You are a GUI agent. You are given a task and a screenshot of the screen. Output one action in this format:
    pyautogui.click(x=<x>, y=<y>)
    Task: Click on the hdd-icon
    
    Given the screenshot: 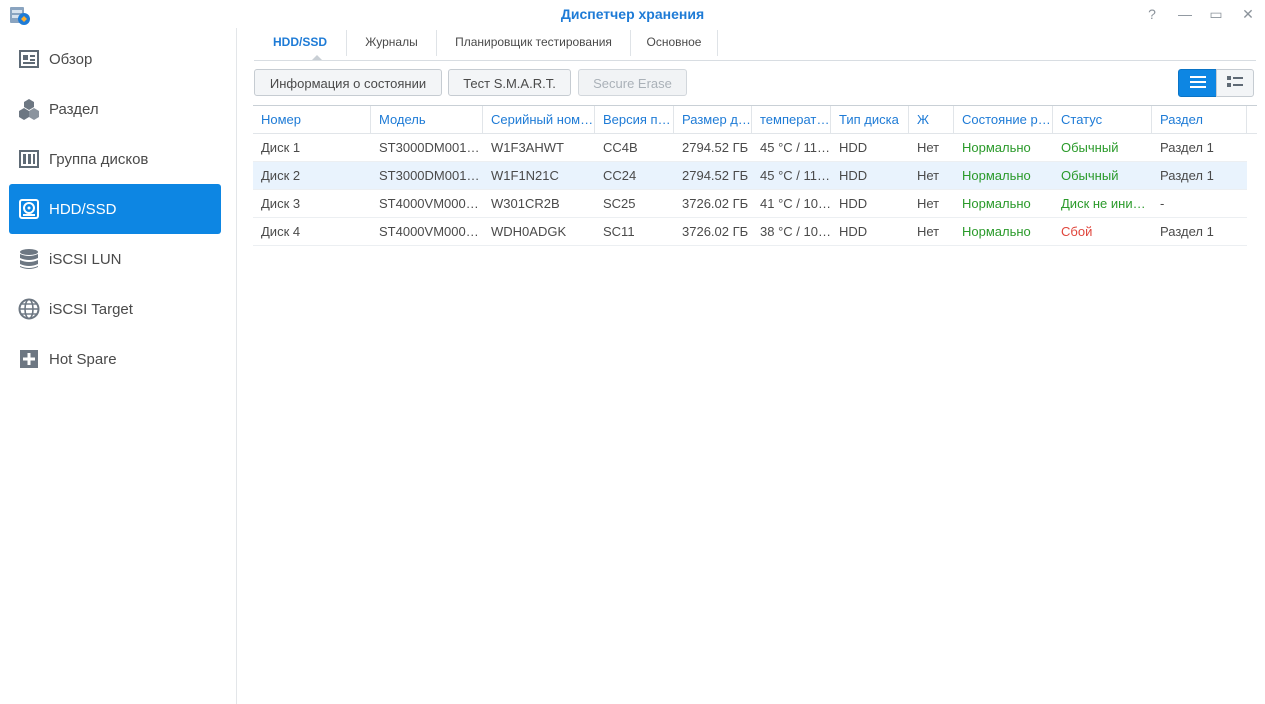 What is the action you would take?
    pyautogui.click(x=29, y=209)
    